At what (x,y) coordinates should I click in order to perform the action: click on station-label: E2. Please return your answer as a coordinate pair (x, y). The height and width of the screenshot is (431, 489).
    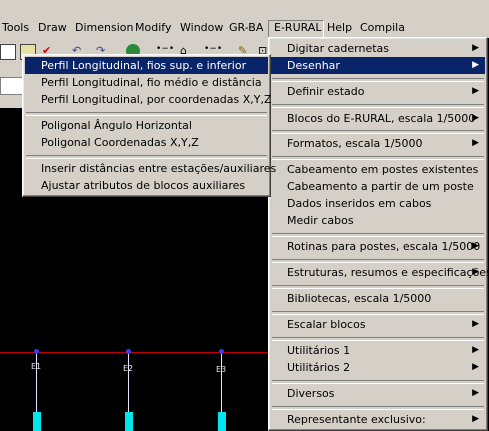
    Looking at the image, I should click on (128, 368).